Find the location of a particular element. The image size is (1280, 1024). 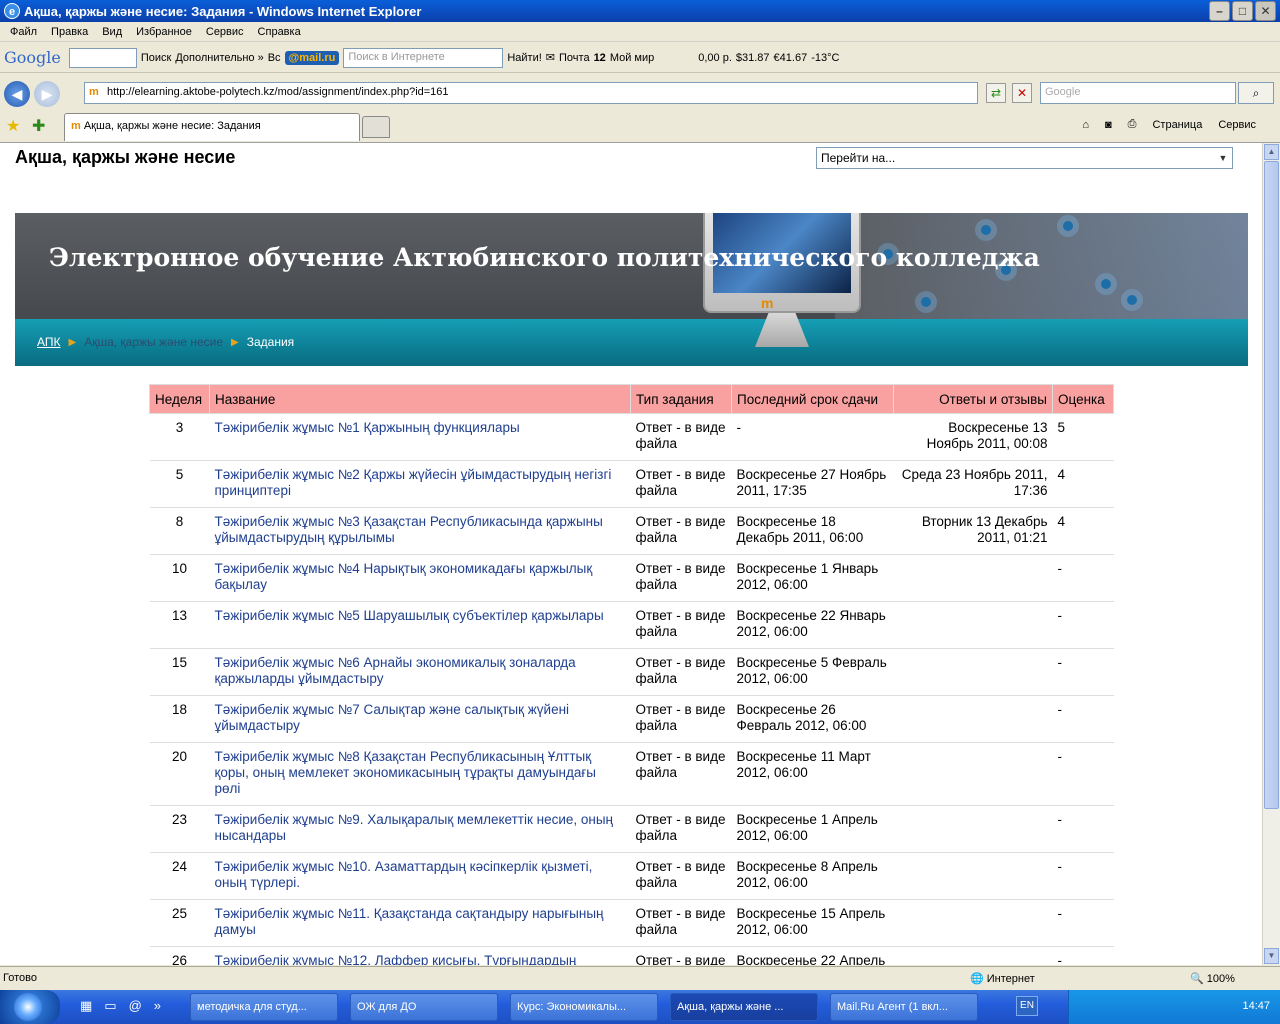

week-cell: 20 is located at coordinates (179, 774).